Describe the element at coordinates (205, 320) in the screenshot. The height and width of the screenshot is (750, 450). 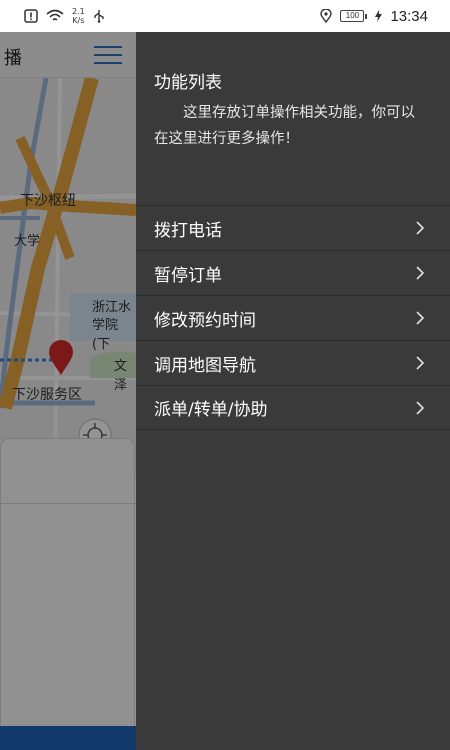
I see `menu-item-label: 修改预约时间` at that location.